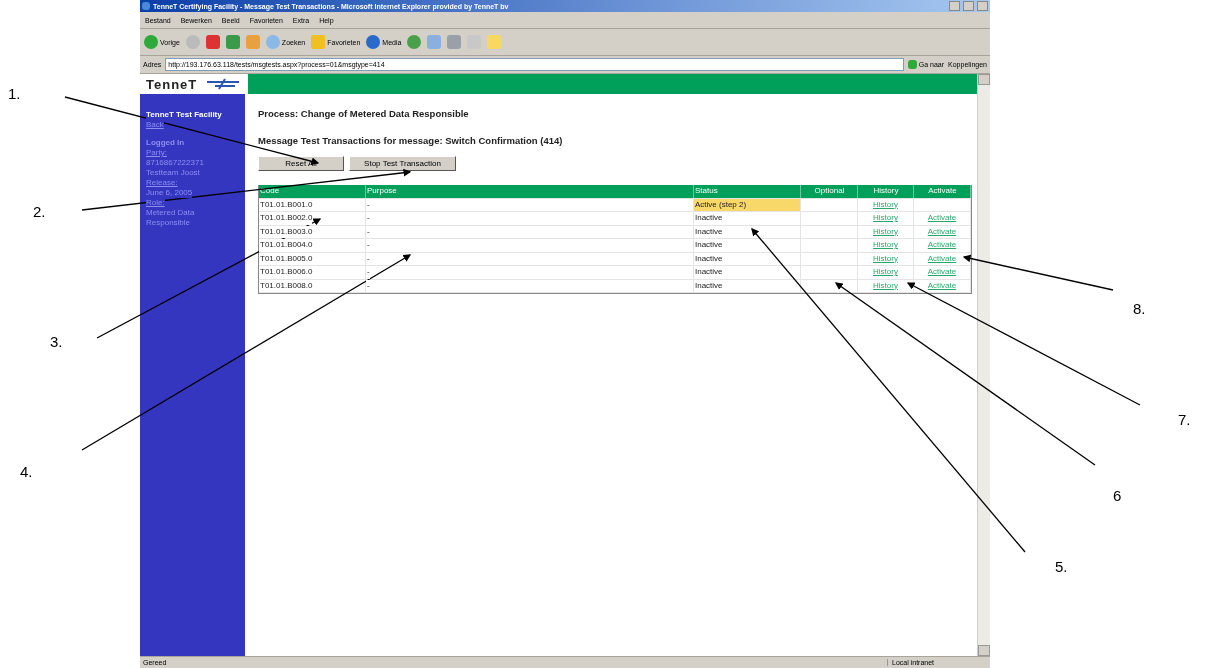  I want to click on sidebar-text: Logged In, so click(165, 143).